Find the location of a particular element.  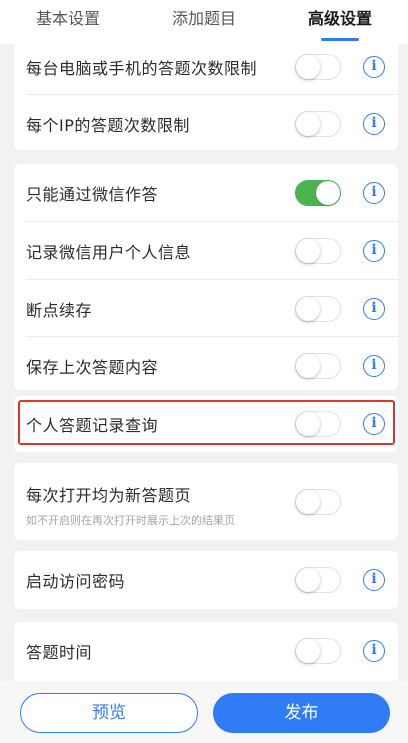

setting-row: 启动访问密码 i is located at coordinates (206, 580).